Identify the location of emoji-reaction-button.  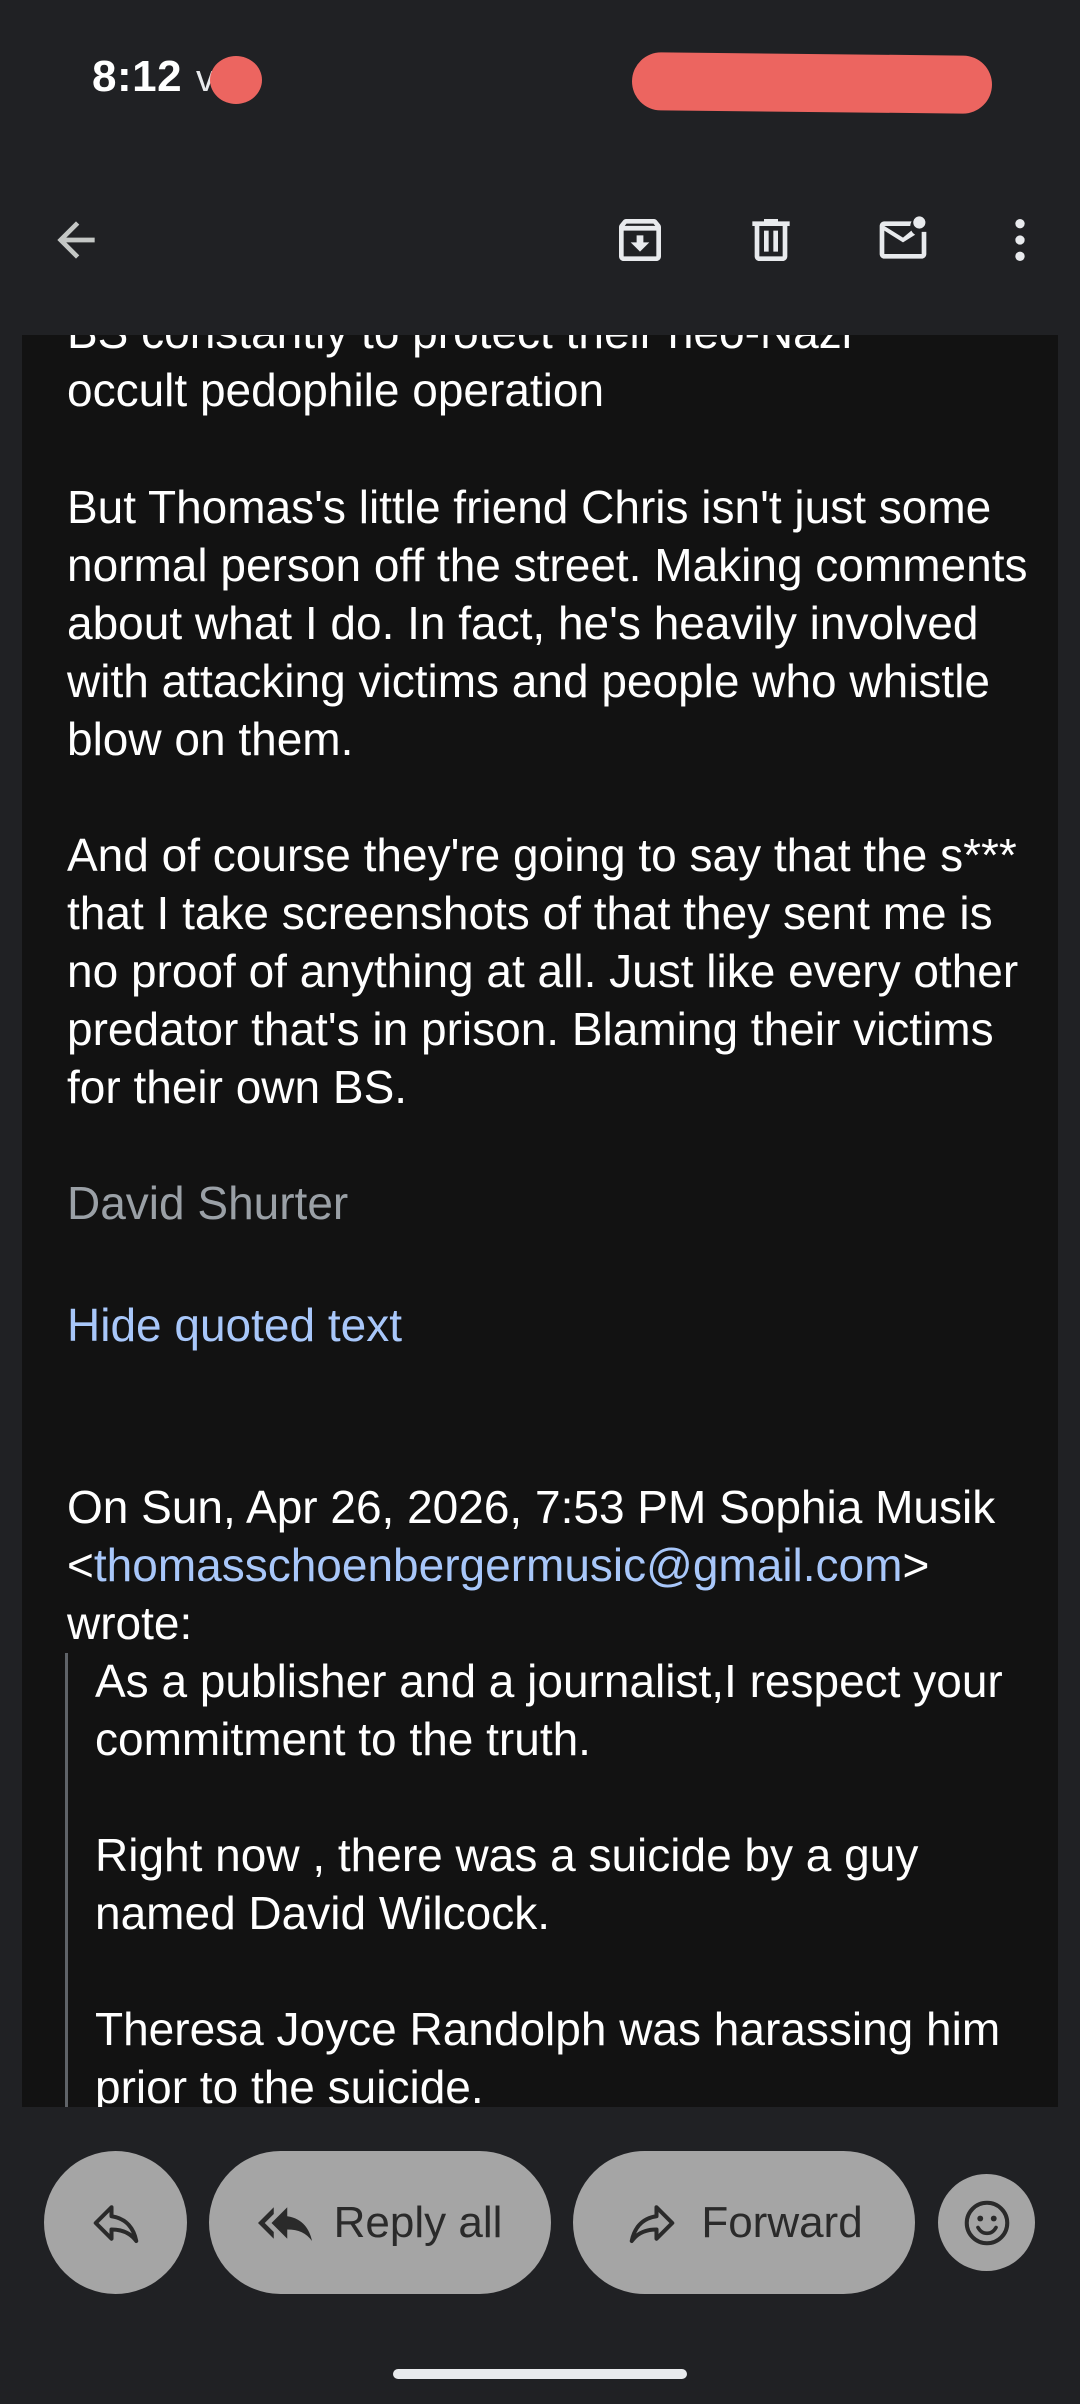
(986, 2222).